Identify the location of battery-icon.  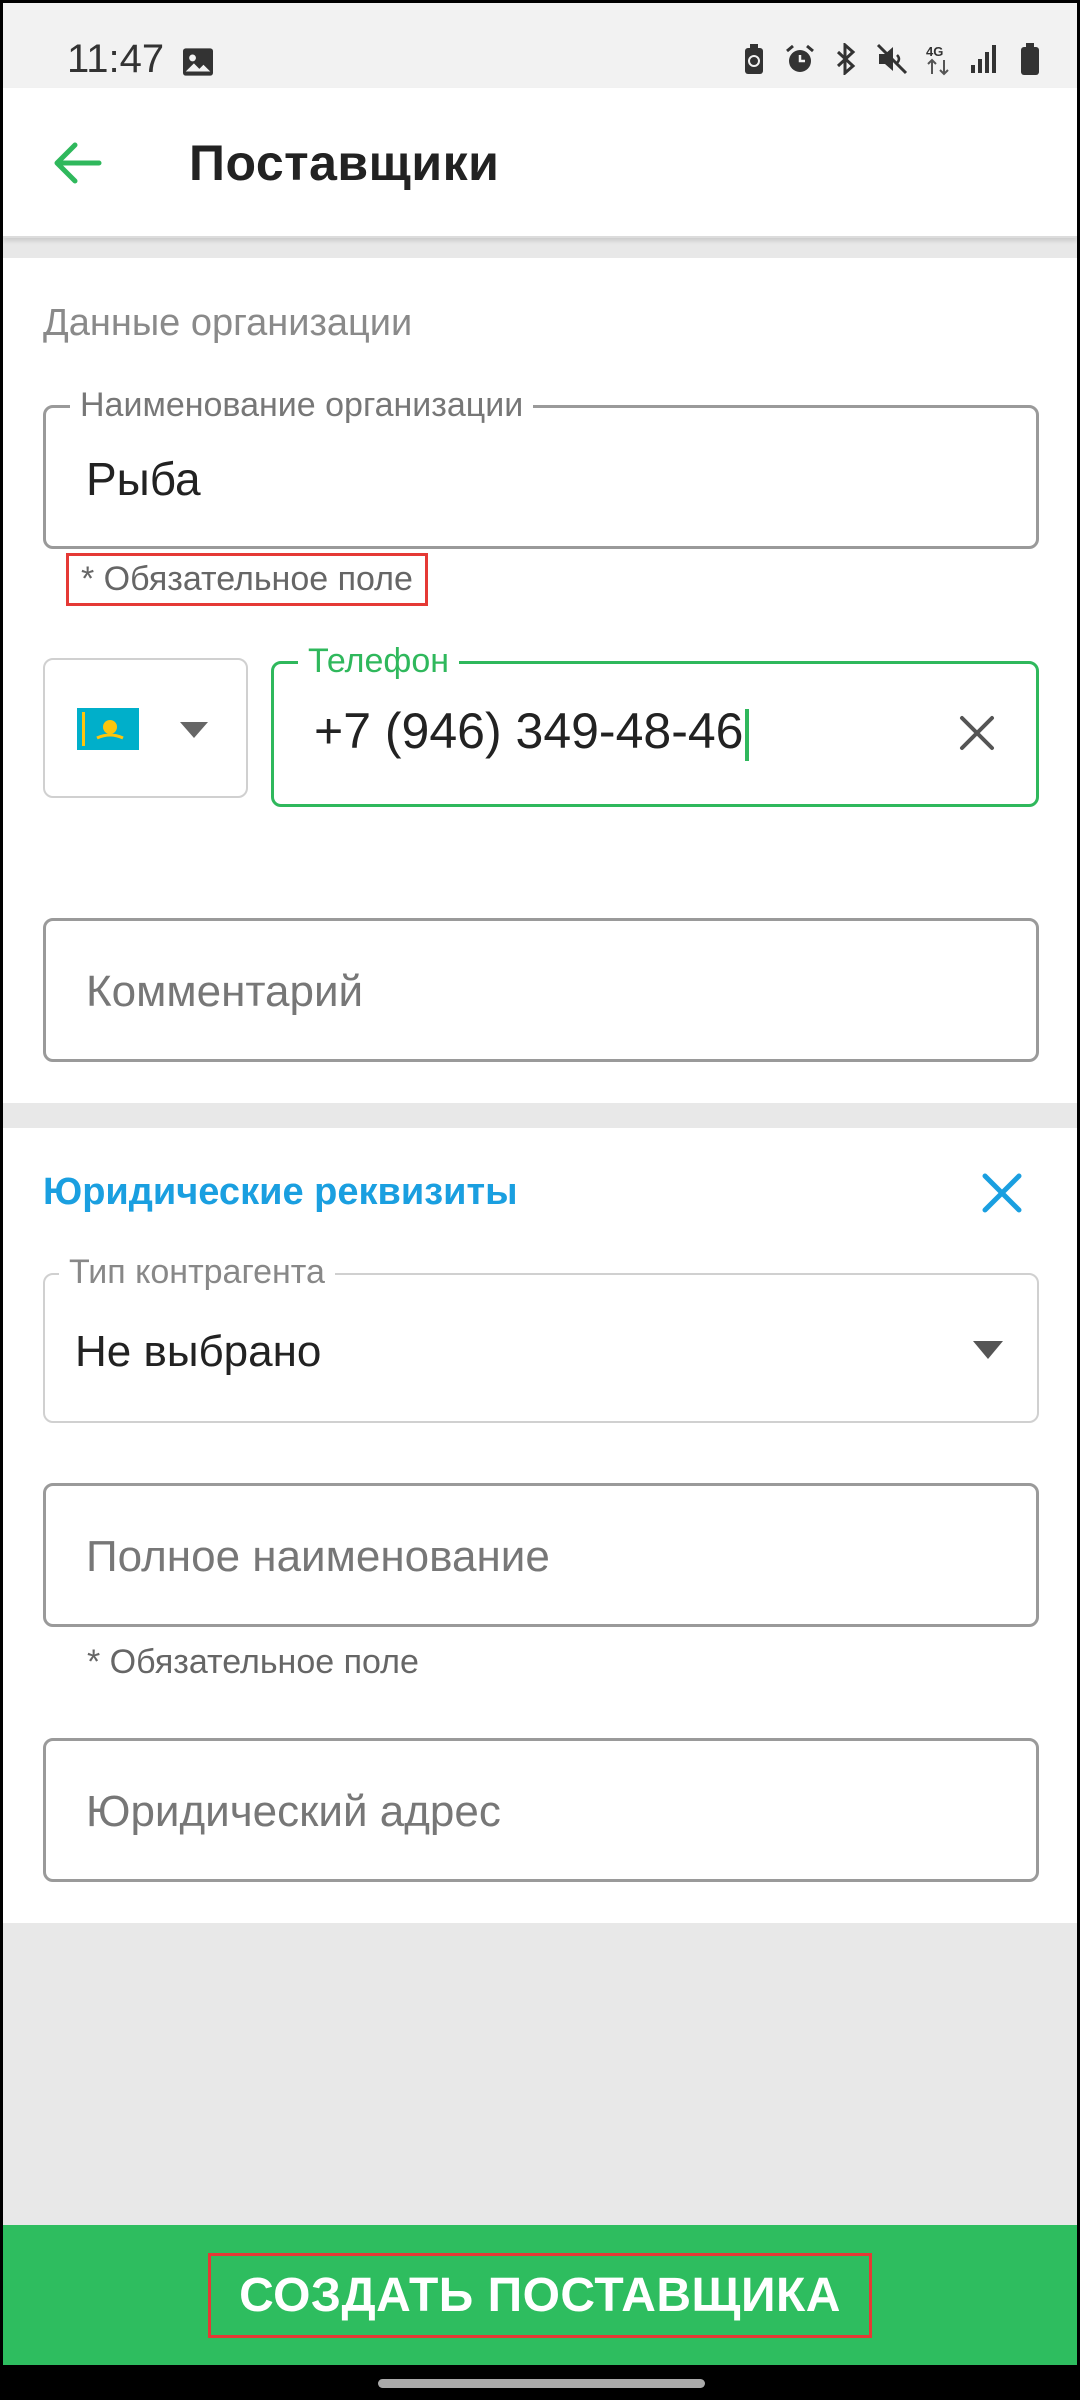
(1030, 59).